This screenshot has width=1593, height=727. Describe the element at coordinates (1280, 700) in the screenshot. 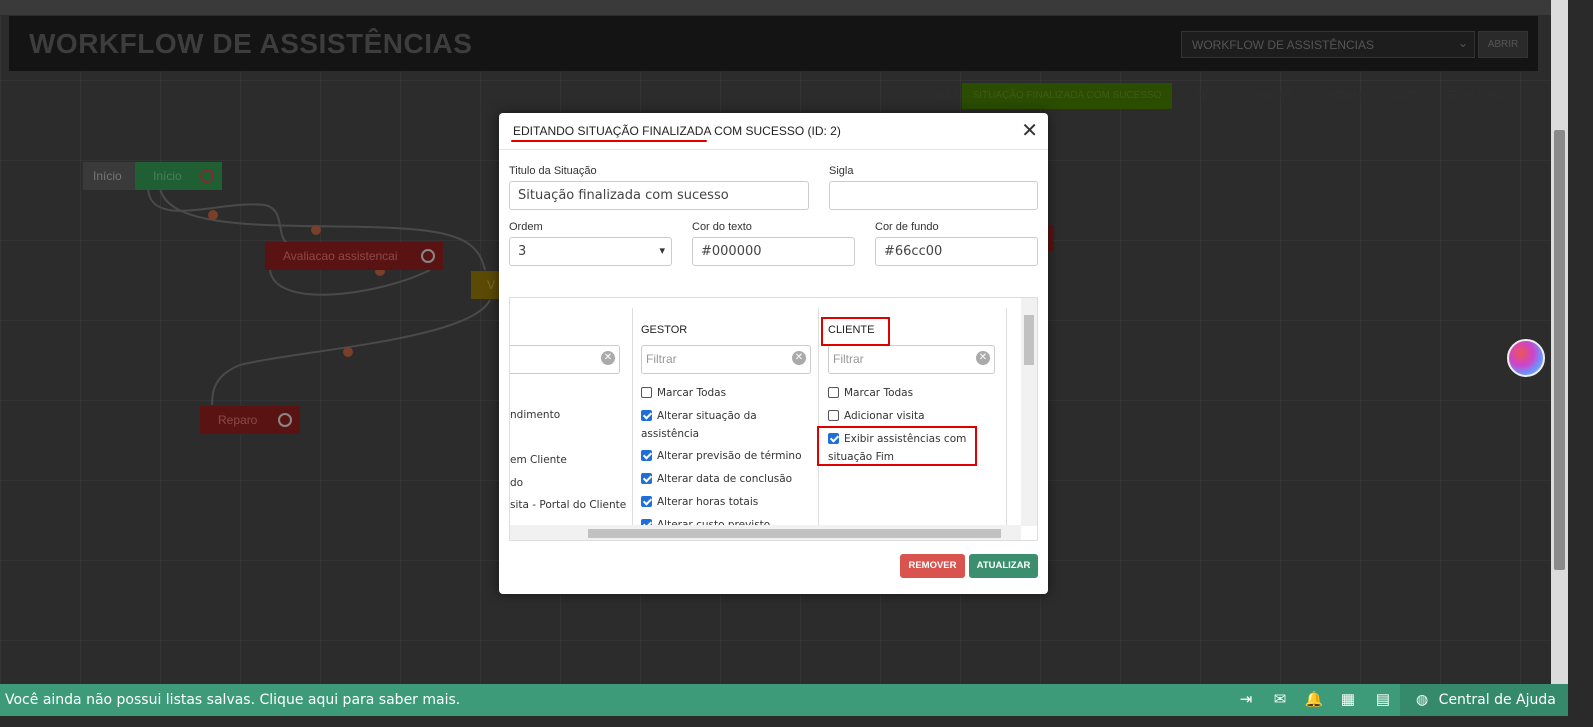

I see `mail-star-icon: ✉` at that location.